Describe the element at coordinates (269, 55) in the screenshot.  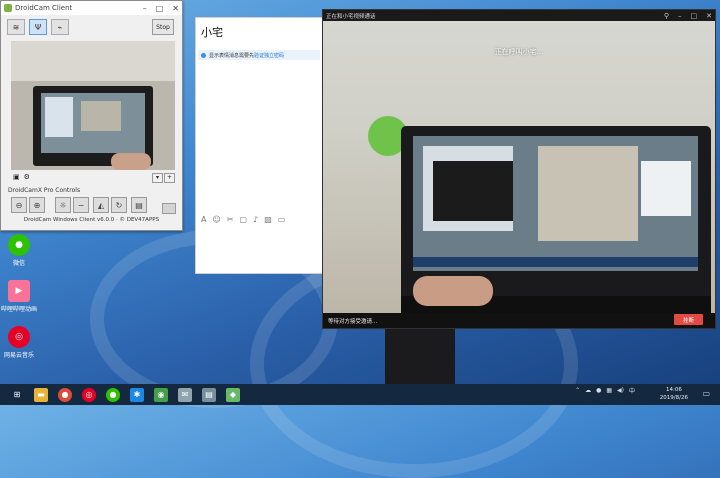
I see `verify-password-link: 验证独立密码` at that location.